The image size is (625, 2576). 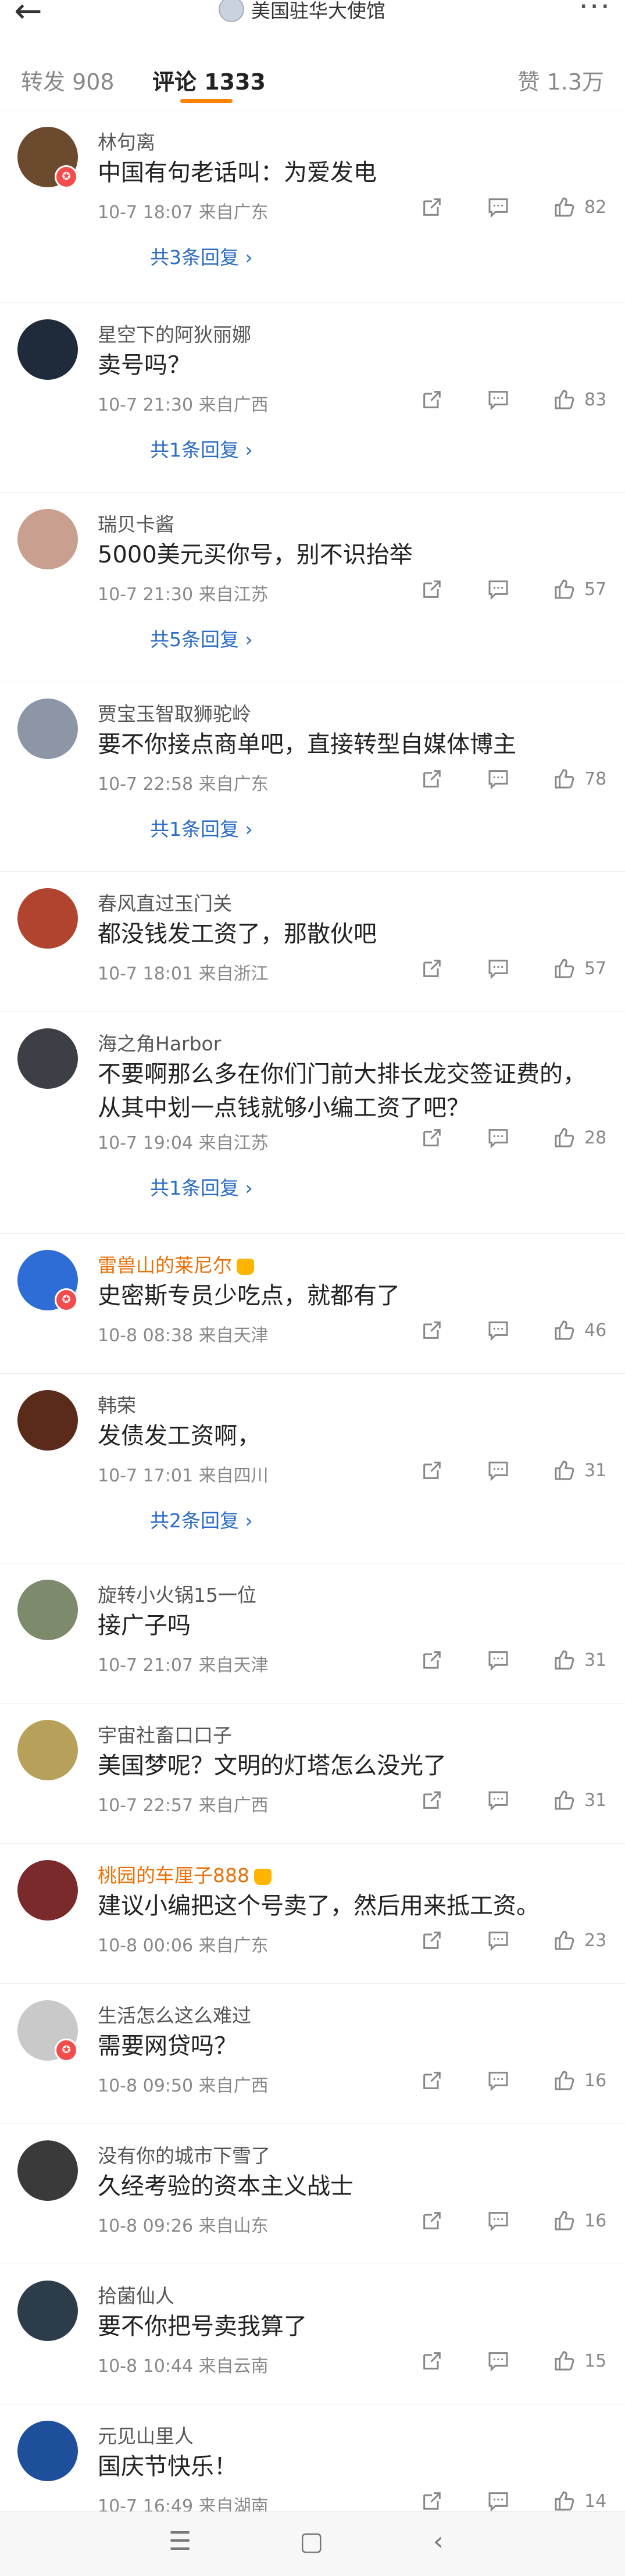 What do you see at coordinates (201, 256) in the screenshot?
I see `view-replies-link: 共3条回复 ›` at bounding box center [201, 256].